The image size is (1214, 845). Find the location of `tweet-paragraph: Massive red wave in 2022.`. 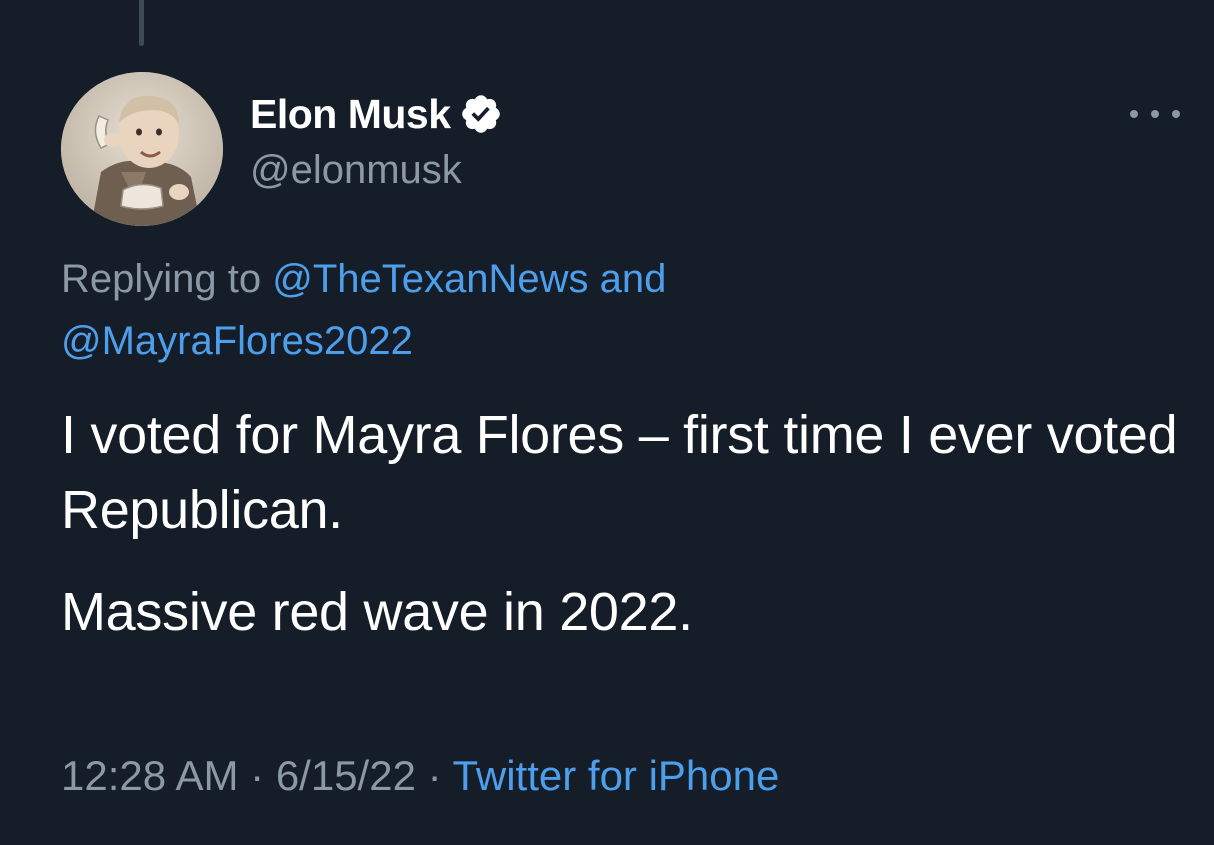

tweet-paragraph: Massive red wave in 2022. is located at coordinates (377, 612).